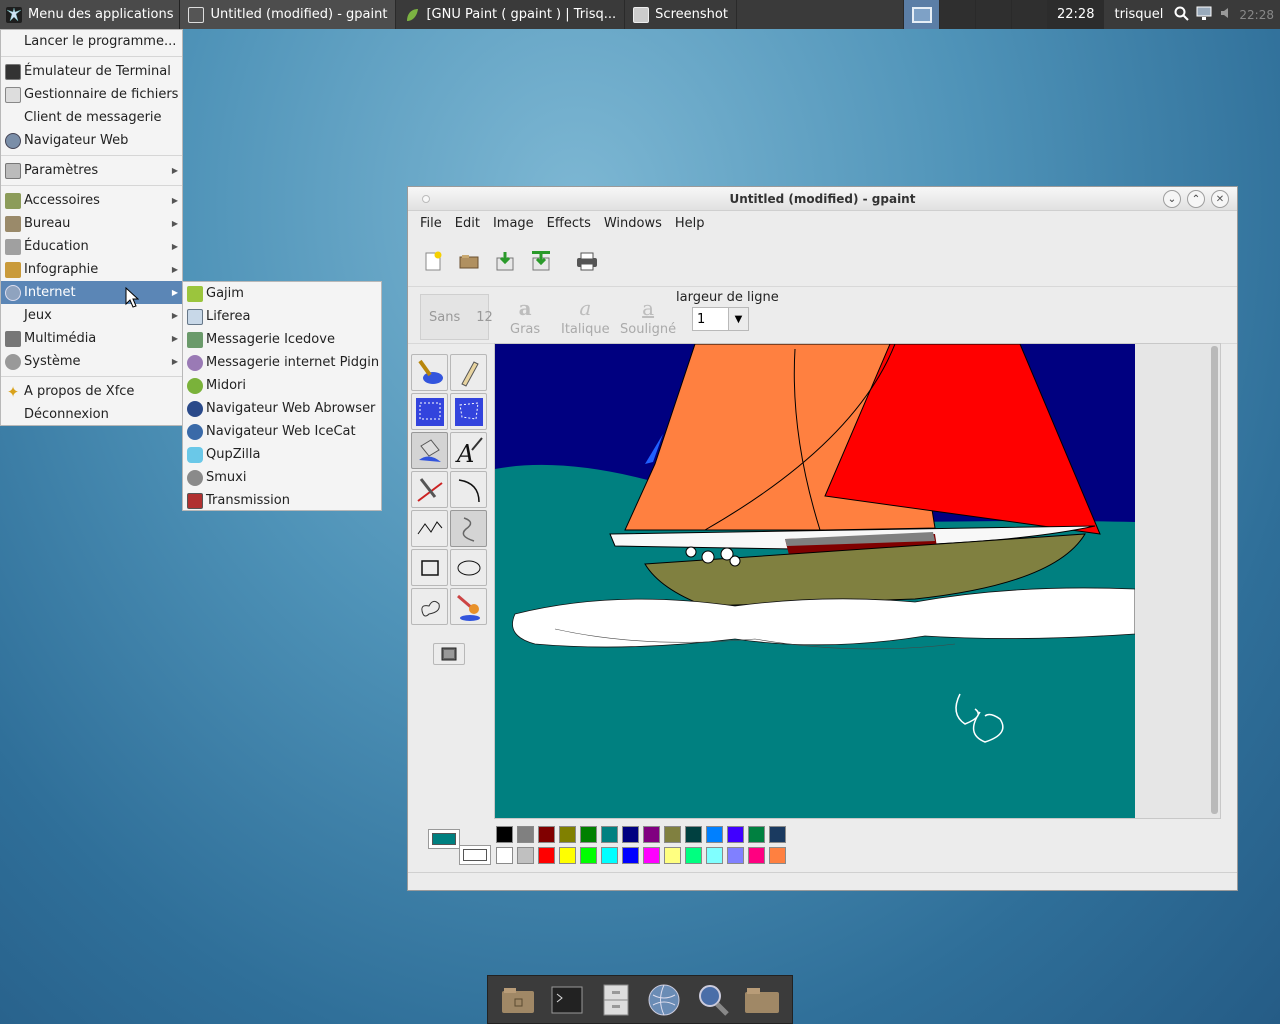 The width and height of the screenshot is (1280, 1024). I want to click on chevron-down-icon: ▼, so click(738, 319).